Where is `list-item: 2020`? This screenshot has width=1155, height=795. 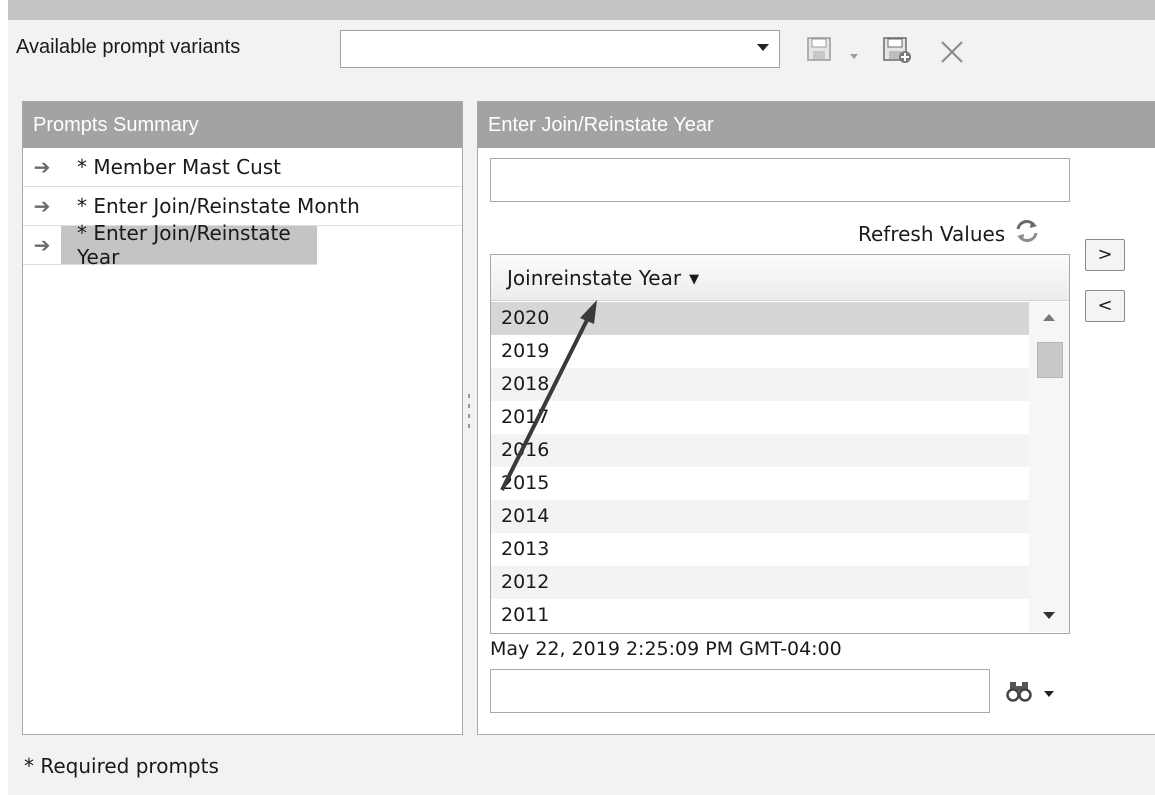
list-item: 2020 is located at coordinates (760, 318).